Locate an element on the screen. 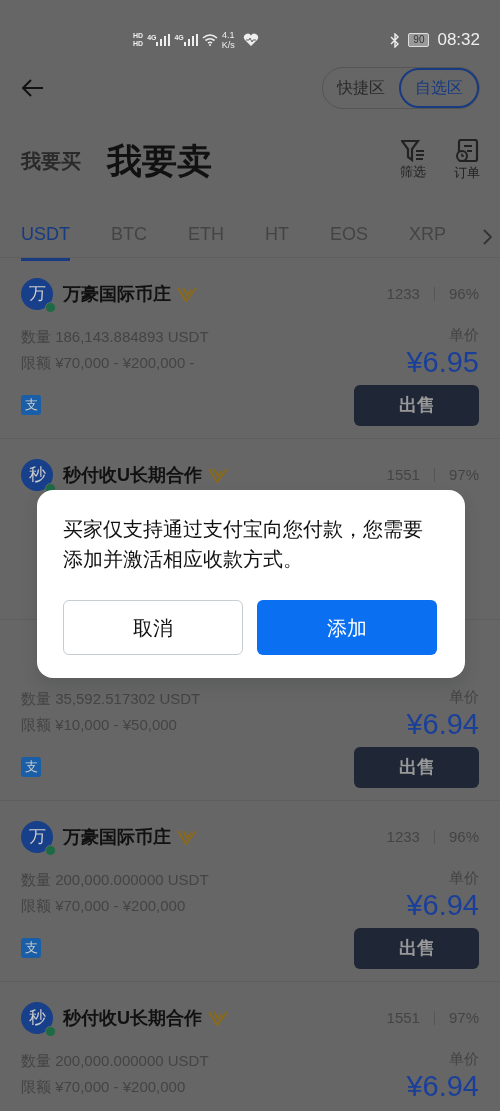 The image size is (500, 1111). back-button is located at coordinates (33, 88).